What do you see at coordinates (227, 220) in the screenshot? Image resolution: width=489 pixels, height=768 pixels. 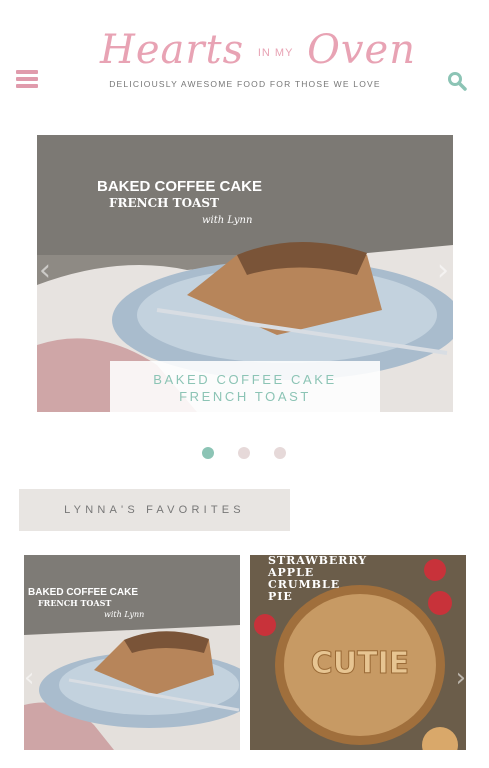 I see `hero-image-signature: with Lynn` at bounding box center [227, 220].